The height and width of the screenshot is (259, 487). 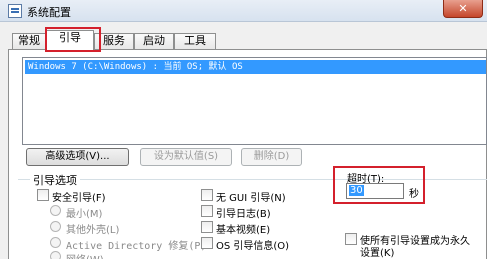 I want to click on alternate-shell-label: 其他外壳(L), so click(x=93, y=230).